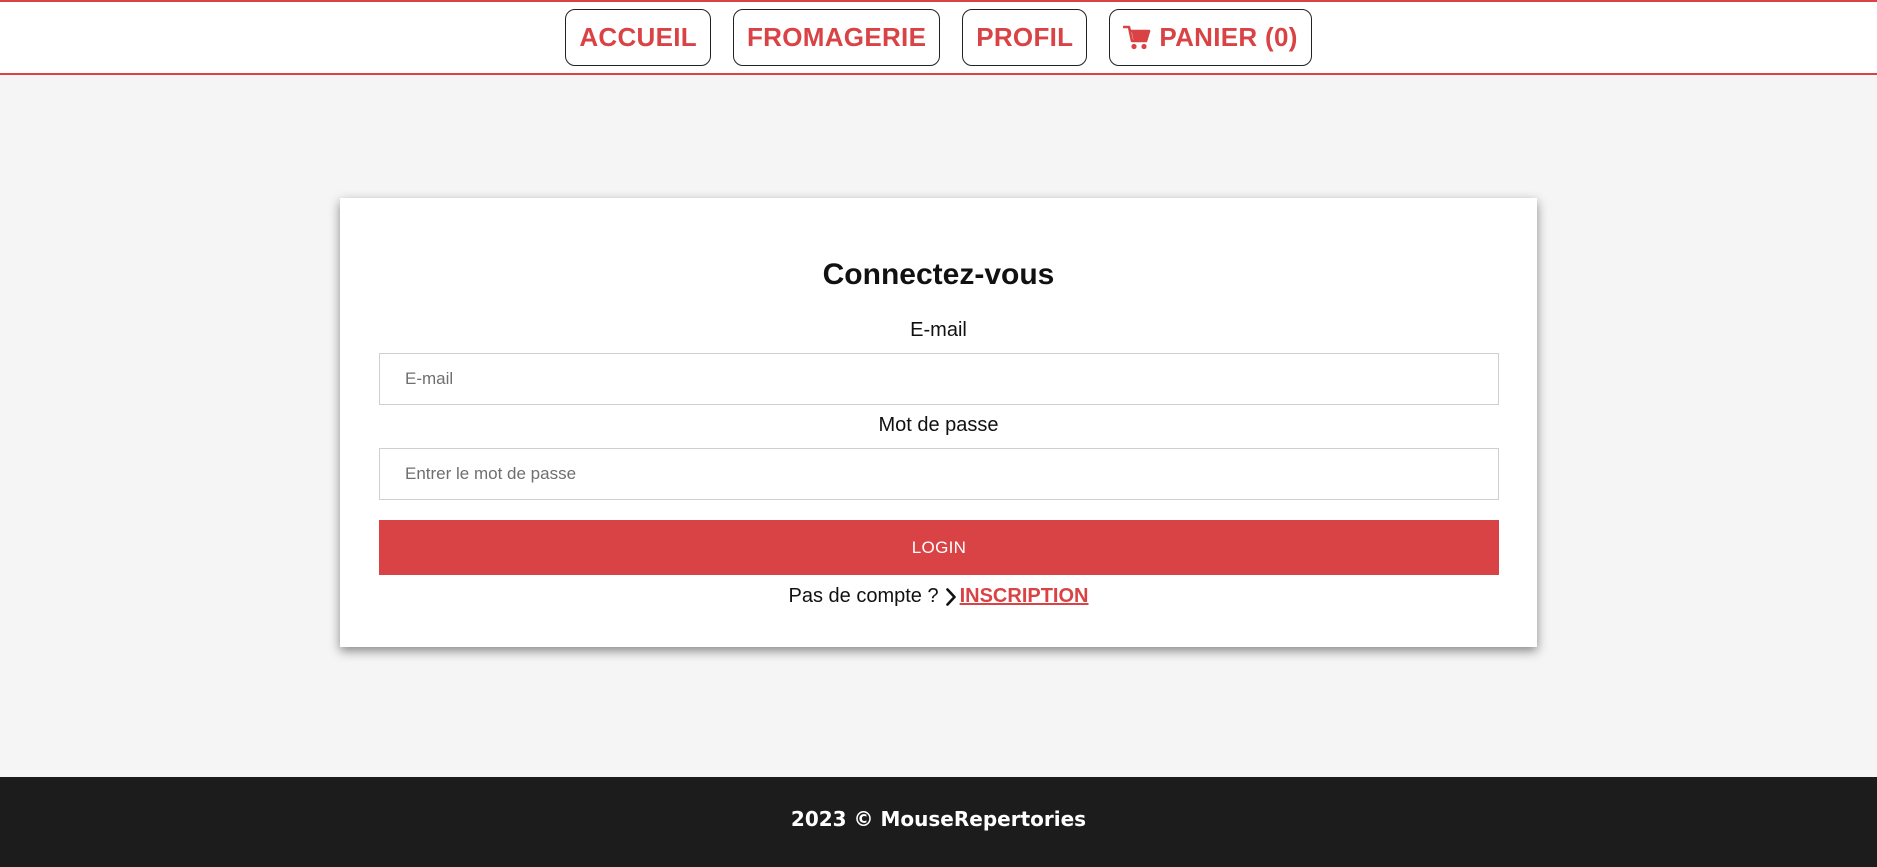 The height and width of the screenshot is (867, 1877). Describe the element at coordinates (938, 330) in the screenshot. I see `email-label: E-mail` at that location.